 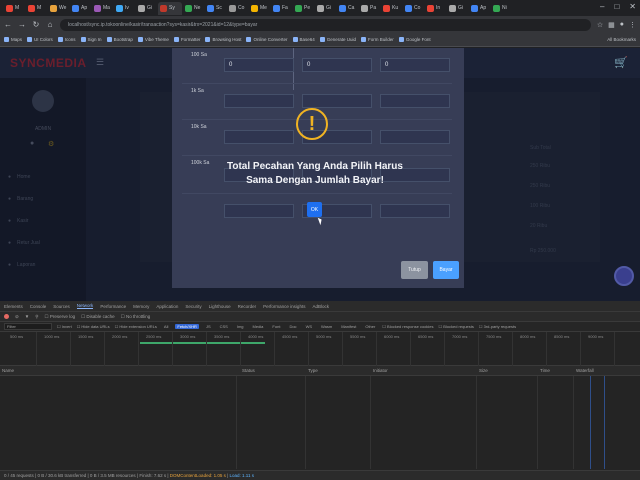 I want to click on column-header: Waterfall, so click(x=585, y=370).